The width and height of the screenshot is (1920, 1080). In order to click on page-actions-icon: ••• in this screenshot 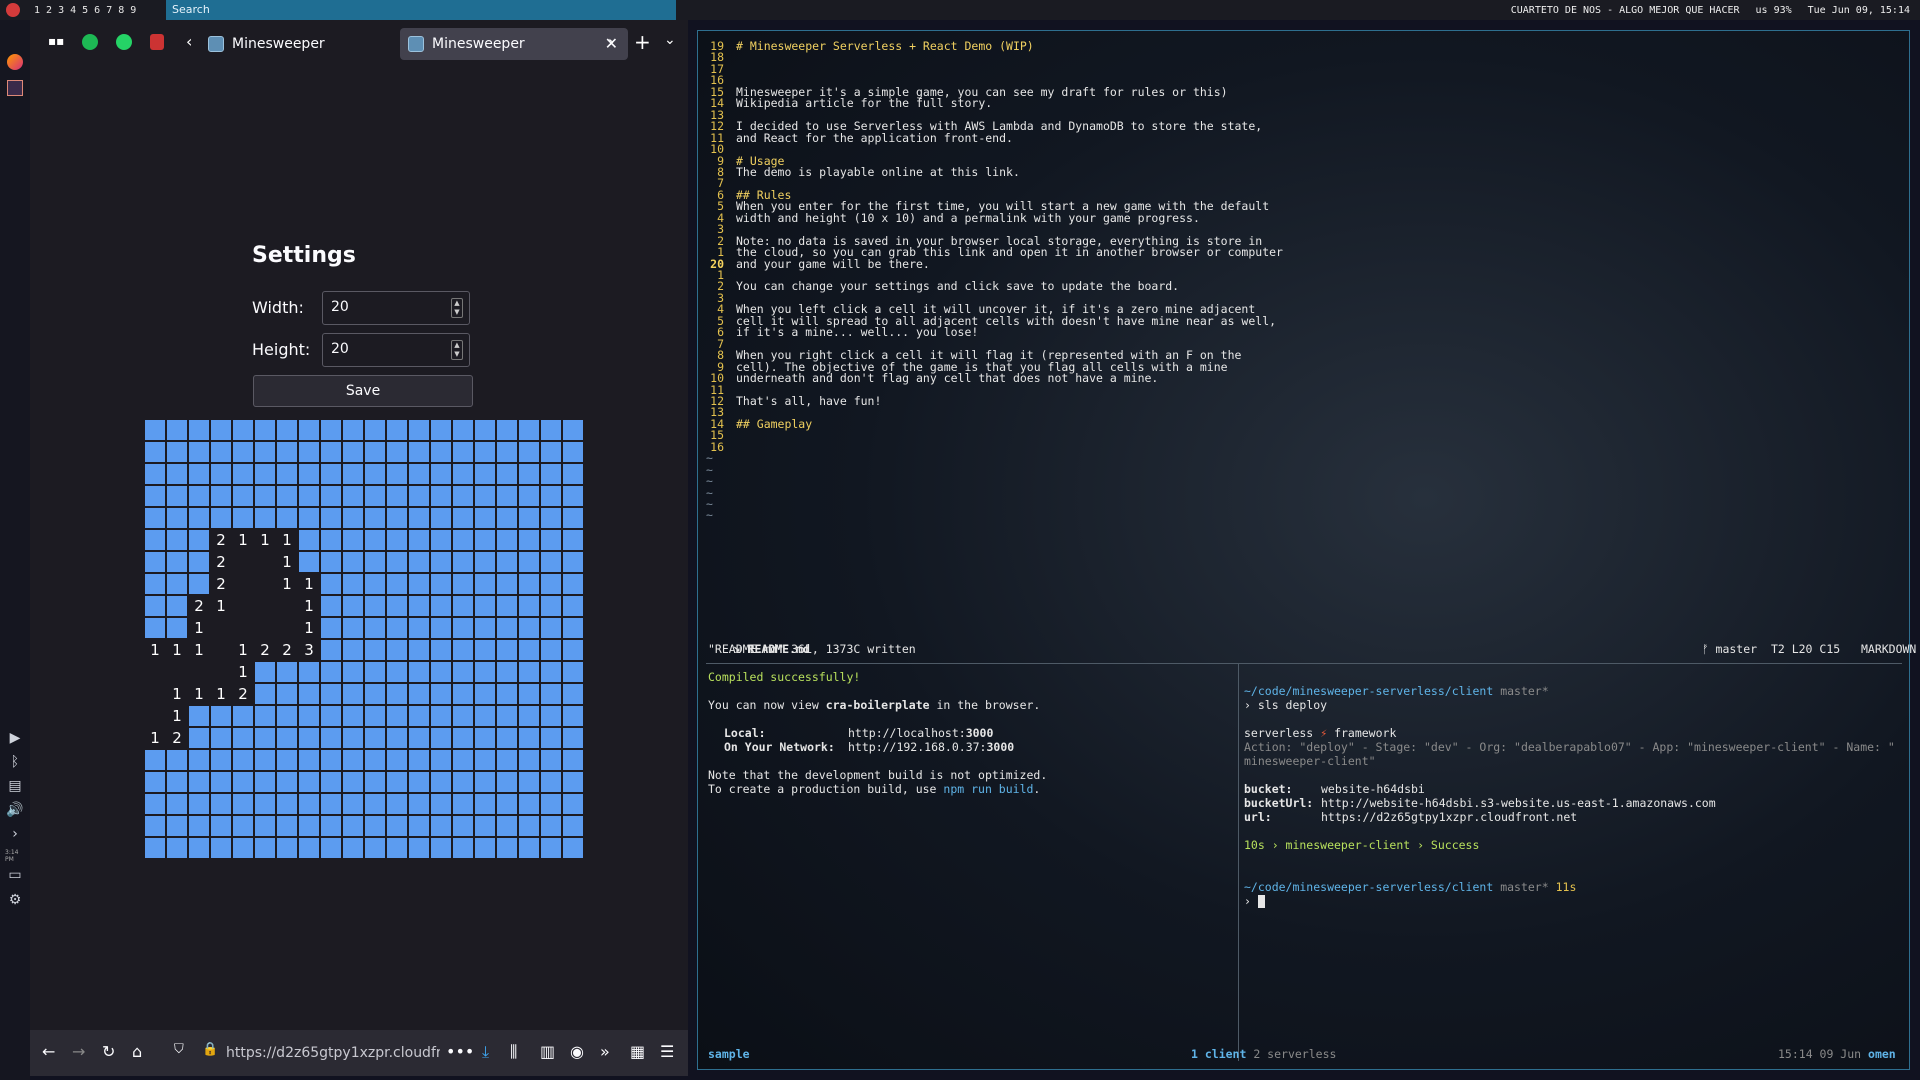, I will do `click(460, 1051)`.